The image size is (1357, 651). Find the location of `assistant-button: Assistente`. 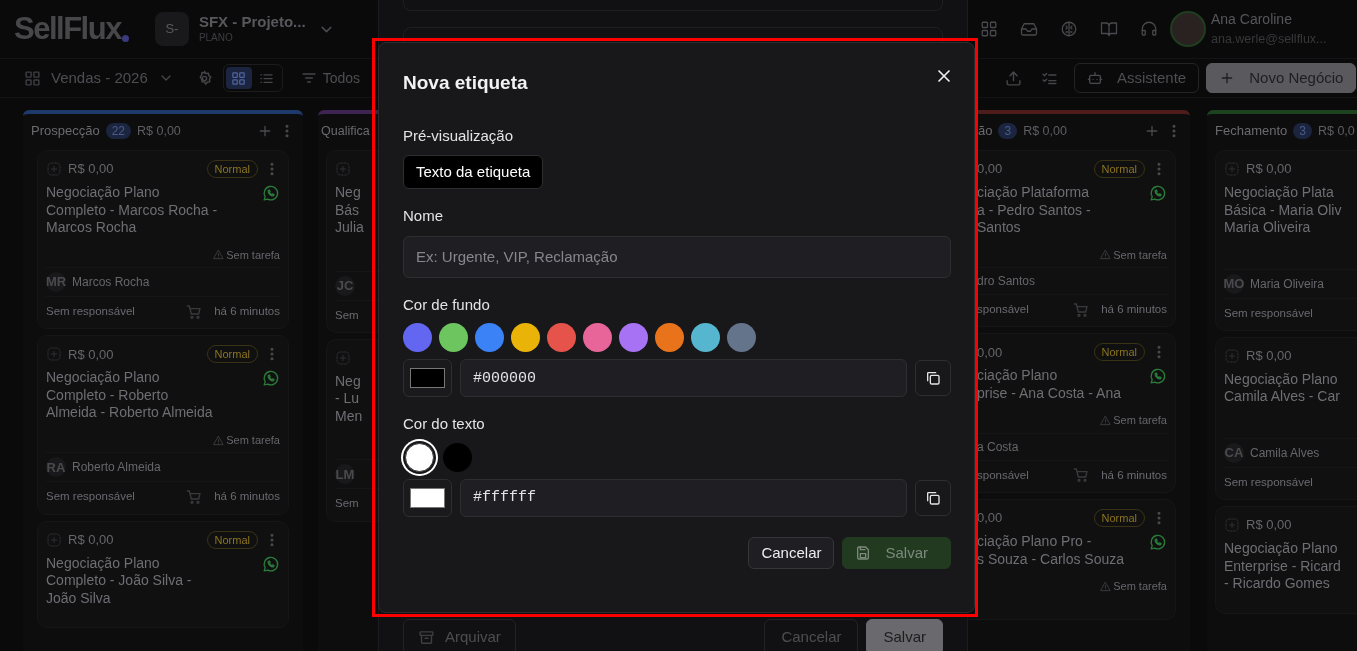

assistant-button: Assistente is located at coordinates (1137, 78).